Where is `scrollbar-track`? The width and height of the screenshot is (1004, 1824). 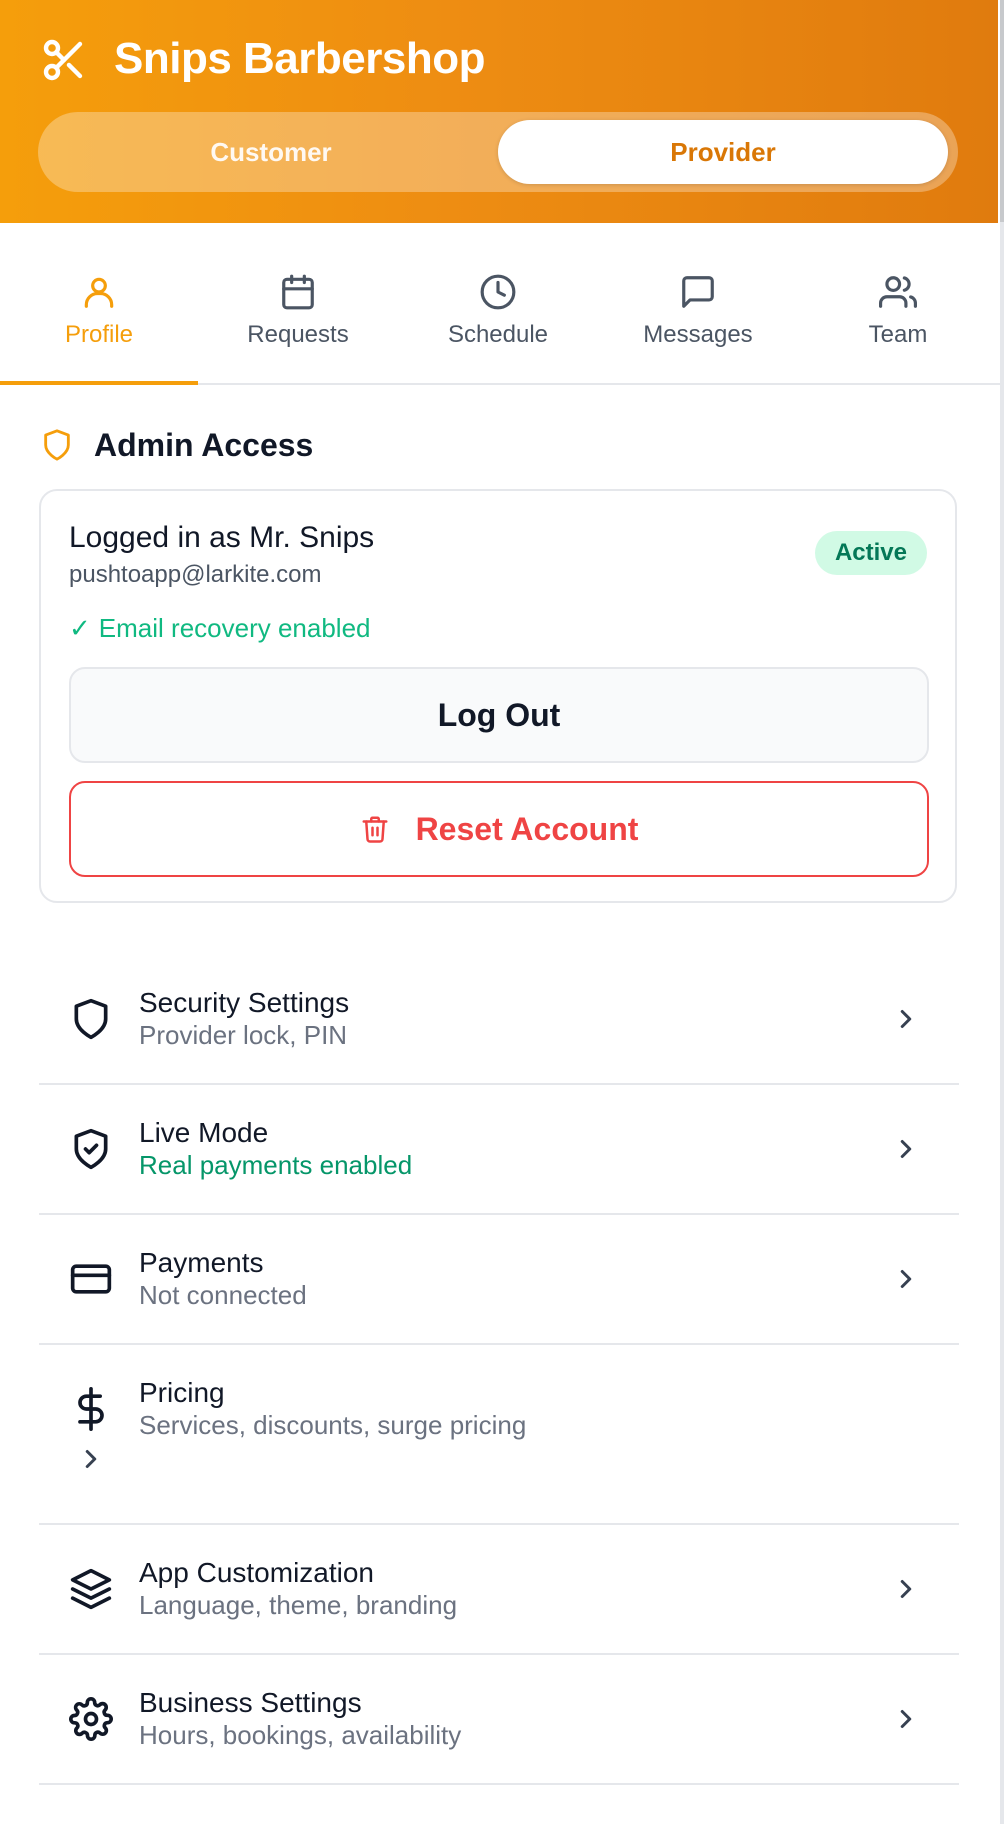 scrollbar-track is located at coordinates (1002, 912).